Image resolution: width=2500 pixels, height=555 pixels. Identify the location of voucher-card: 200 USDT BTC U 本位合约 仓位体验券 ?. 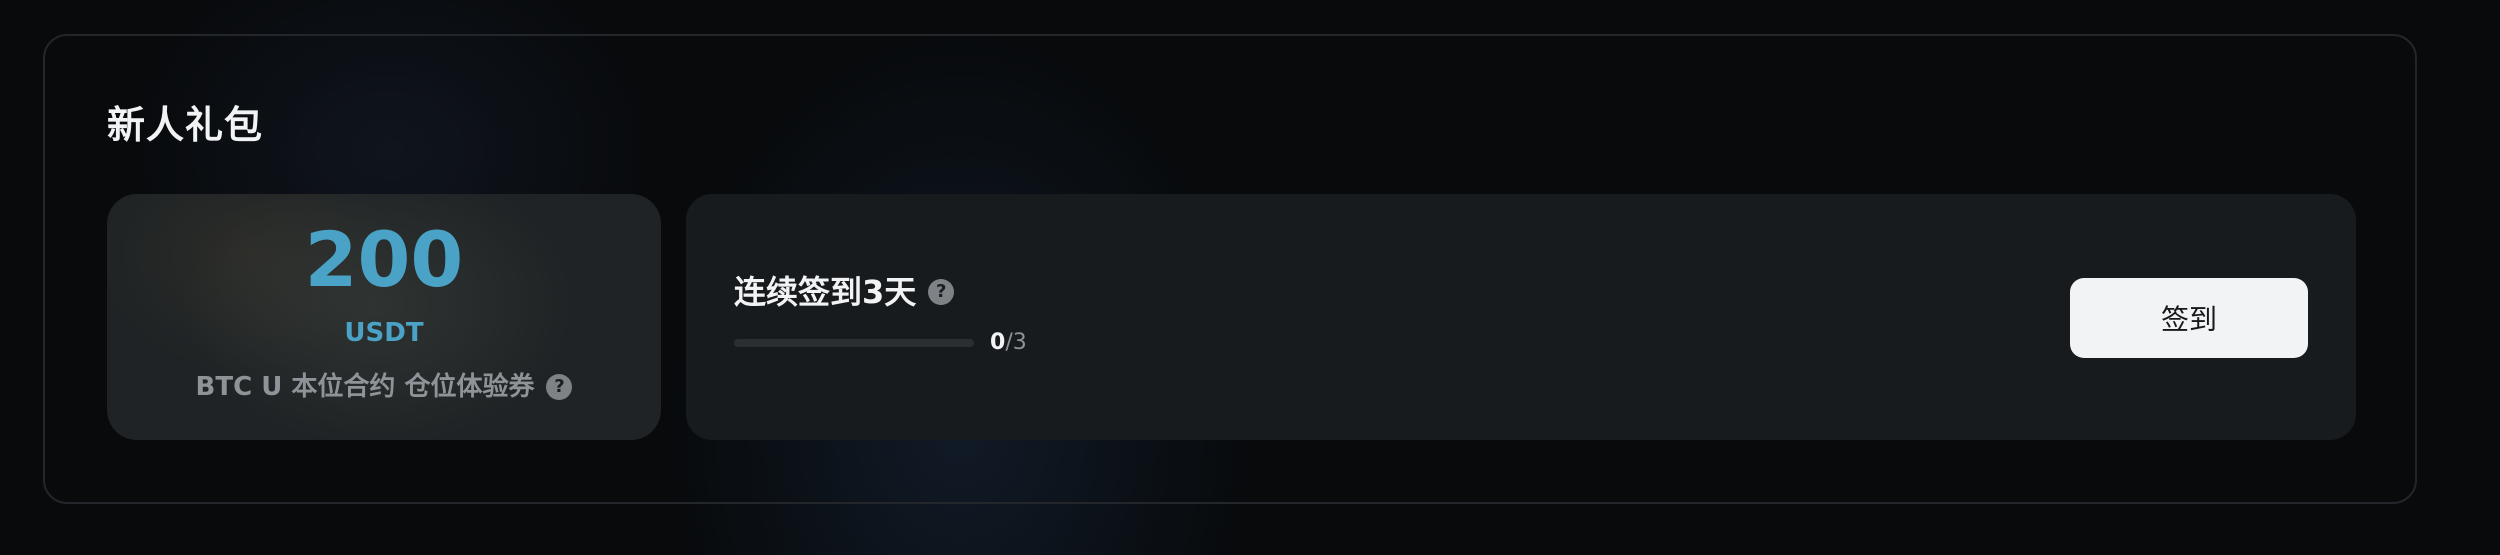
(384, 317).